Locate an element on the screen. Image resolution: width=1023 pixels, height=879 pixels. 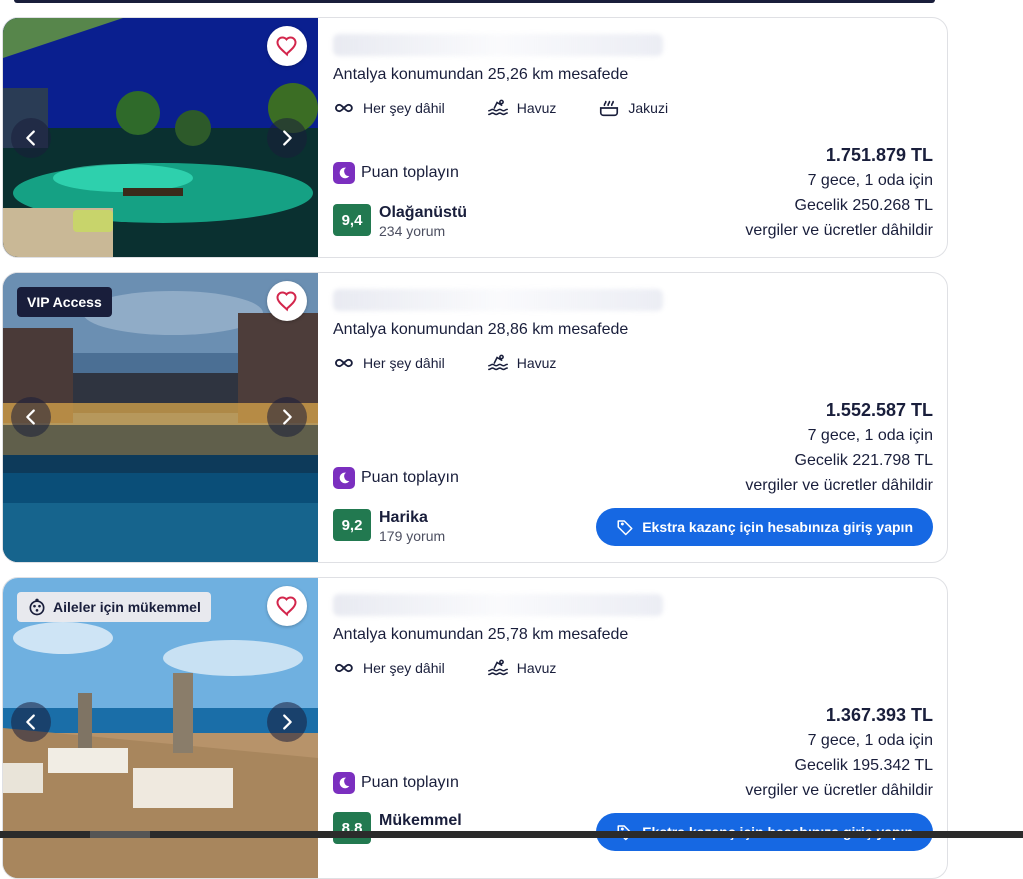
guest-rating: 9,4 Olağanüstü 234 yorum is located at coordinates (400, 222).